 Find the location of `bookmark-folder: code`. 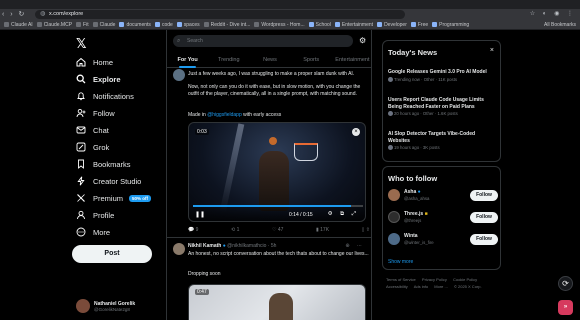

bookmark-folder: code is located at coordinates (163, 25).